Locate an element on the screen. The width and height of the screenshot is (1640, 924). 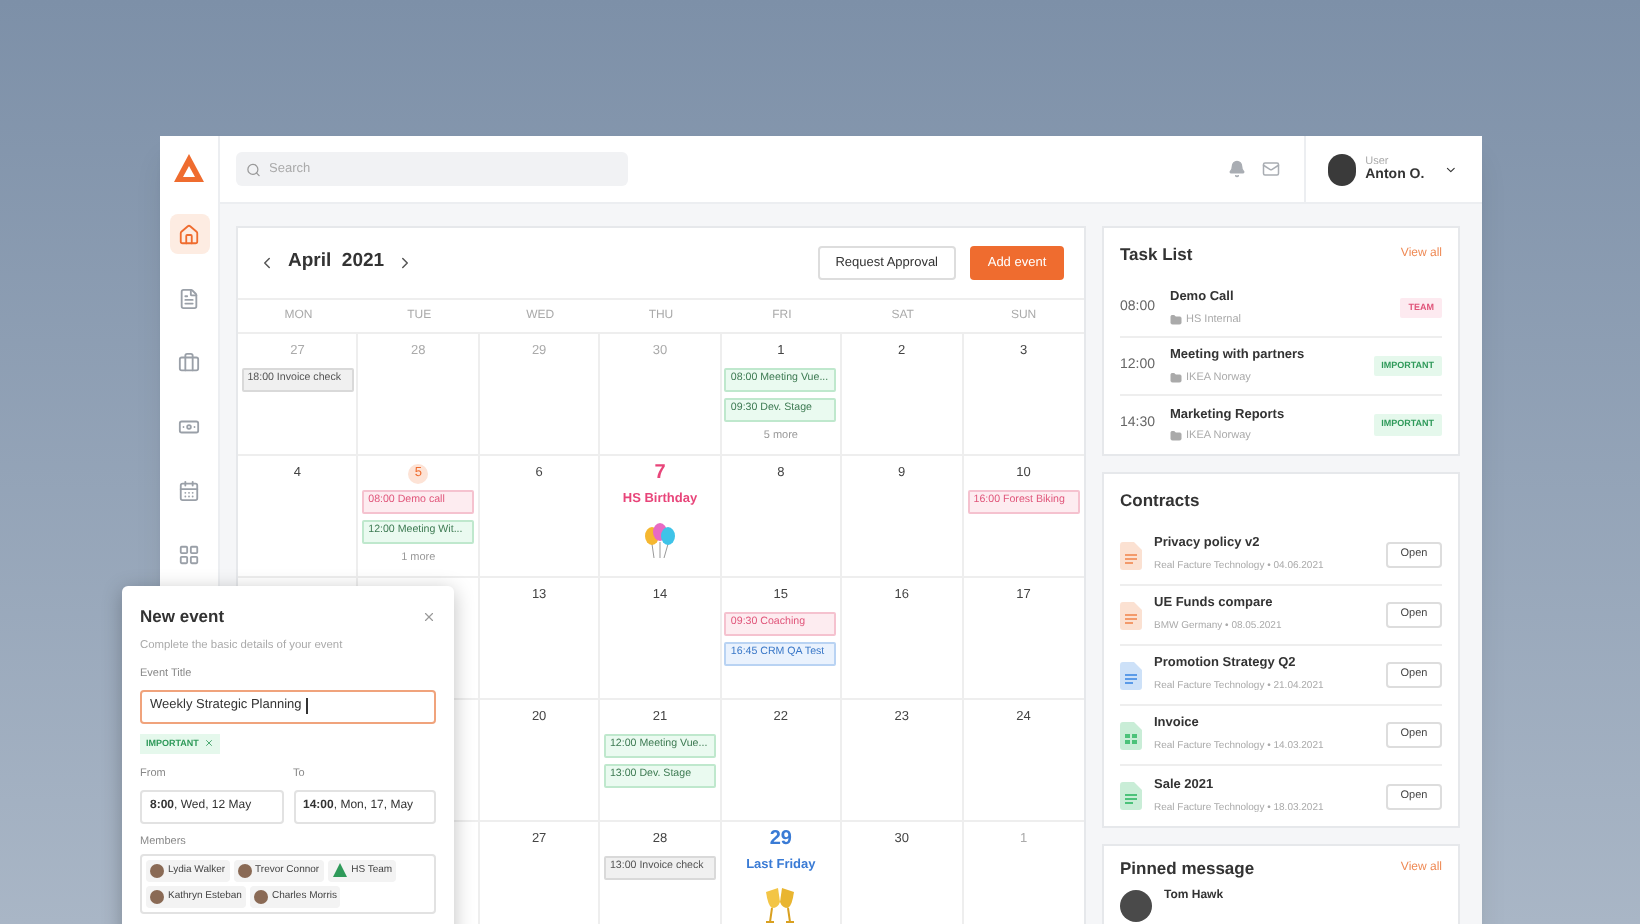
day-number: 7 is located at coordinates (660, 474).